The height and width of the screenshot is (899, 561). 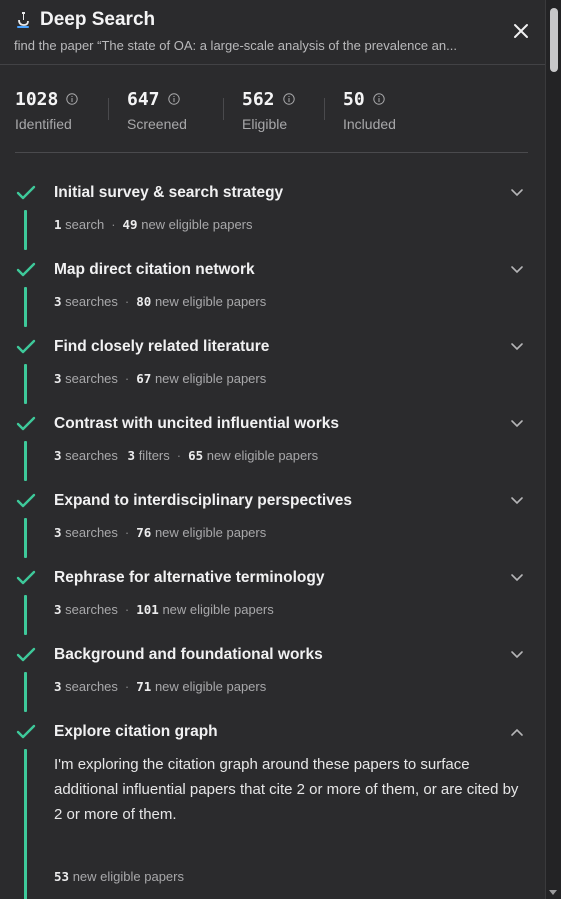 What do you see at coordinates (144, 301) in the screenshot?
I see `paper-count: 80` at bounding box center [144, 301].